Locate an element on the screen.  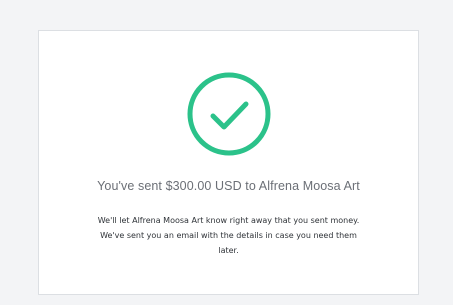
checkmark-circle-icon is located at coordinates (229, 114).